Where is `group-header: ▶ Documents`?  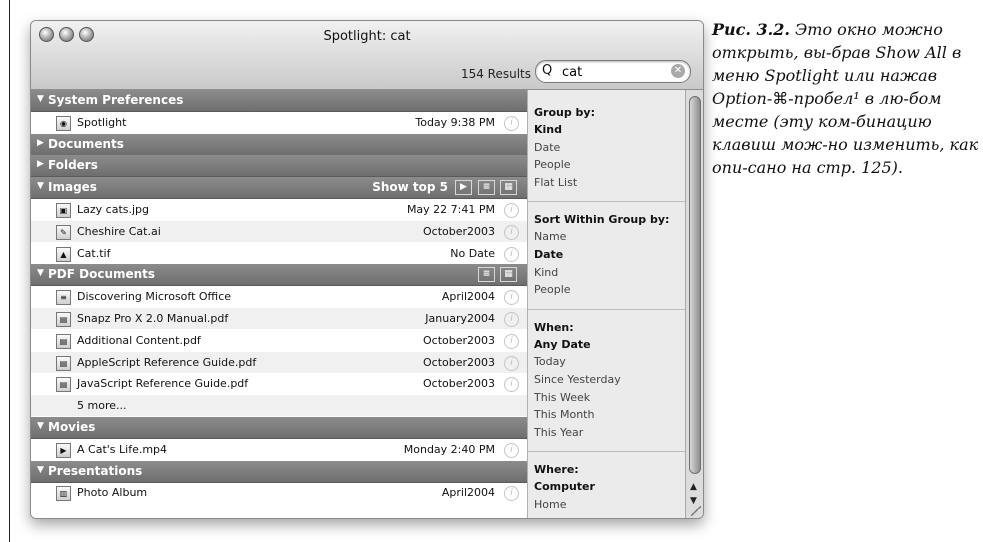
group-header: ▶ Documents is located at coordinates (279, 144).